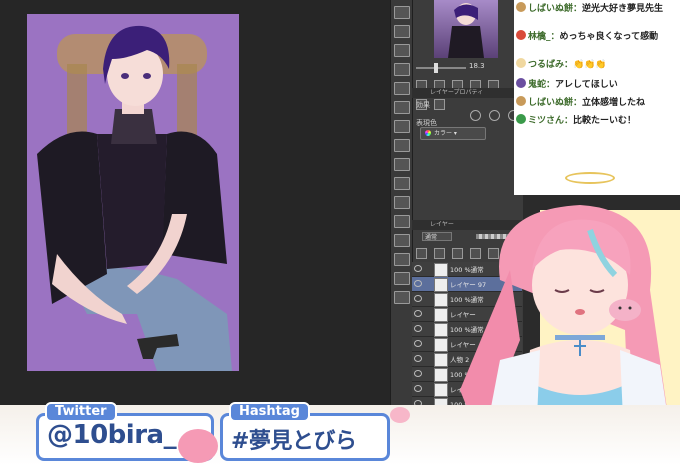  I want to click on chat-text: 比較たーいむ！, so click(605, 121).